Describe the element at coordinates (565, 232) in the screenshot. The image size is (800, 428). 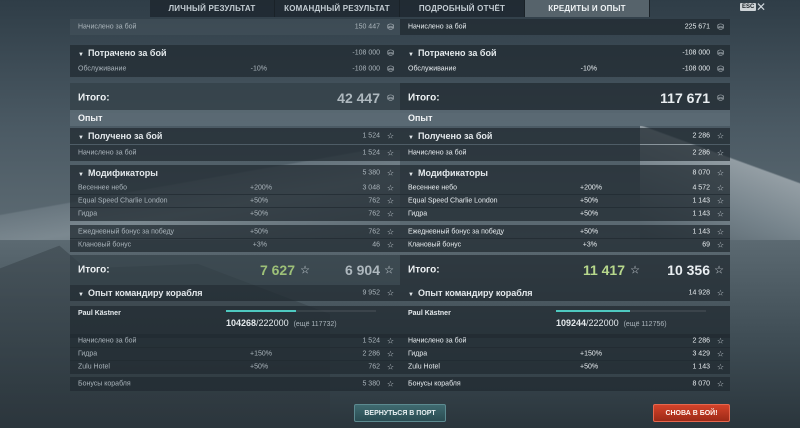
I see `modifier-row: Ежедневный бонус за победу +50% 1 143 ☆` at that location.